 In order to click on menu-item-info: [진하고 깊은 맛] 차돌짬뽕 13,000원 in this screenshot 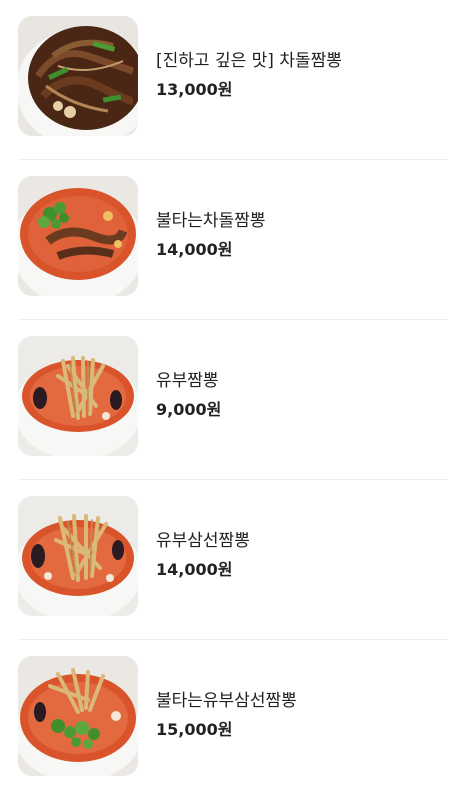, I will do `click(302, 75)`.